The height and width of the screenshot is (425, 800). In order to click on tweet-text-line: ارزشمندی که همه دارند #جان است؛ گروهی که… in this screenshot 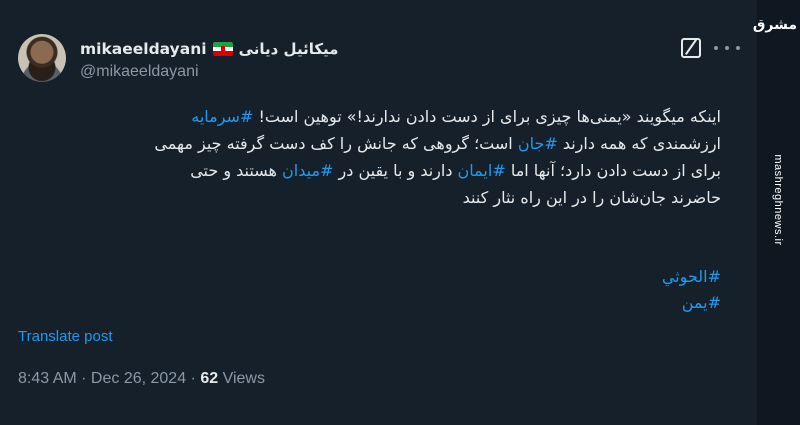, I will do `click(437, 143)`.